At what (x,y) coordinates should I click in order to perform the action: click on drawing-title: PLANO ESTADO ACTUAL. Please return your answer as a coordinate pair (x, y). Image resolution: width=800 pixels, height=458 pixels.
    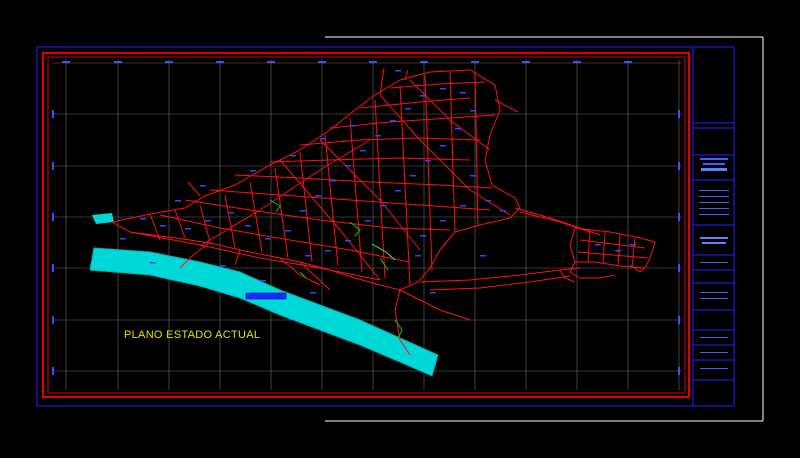
    Looking at the image, I should click on (192, 335).